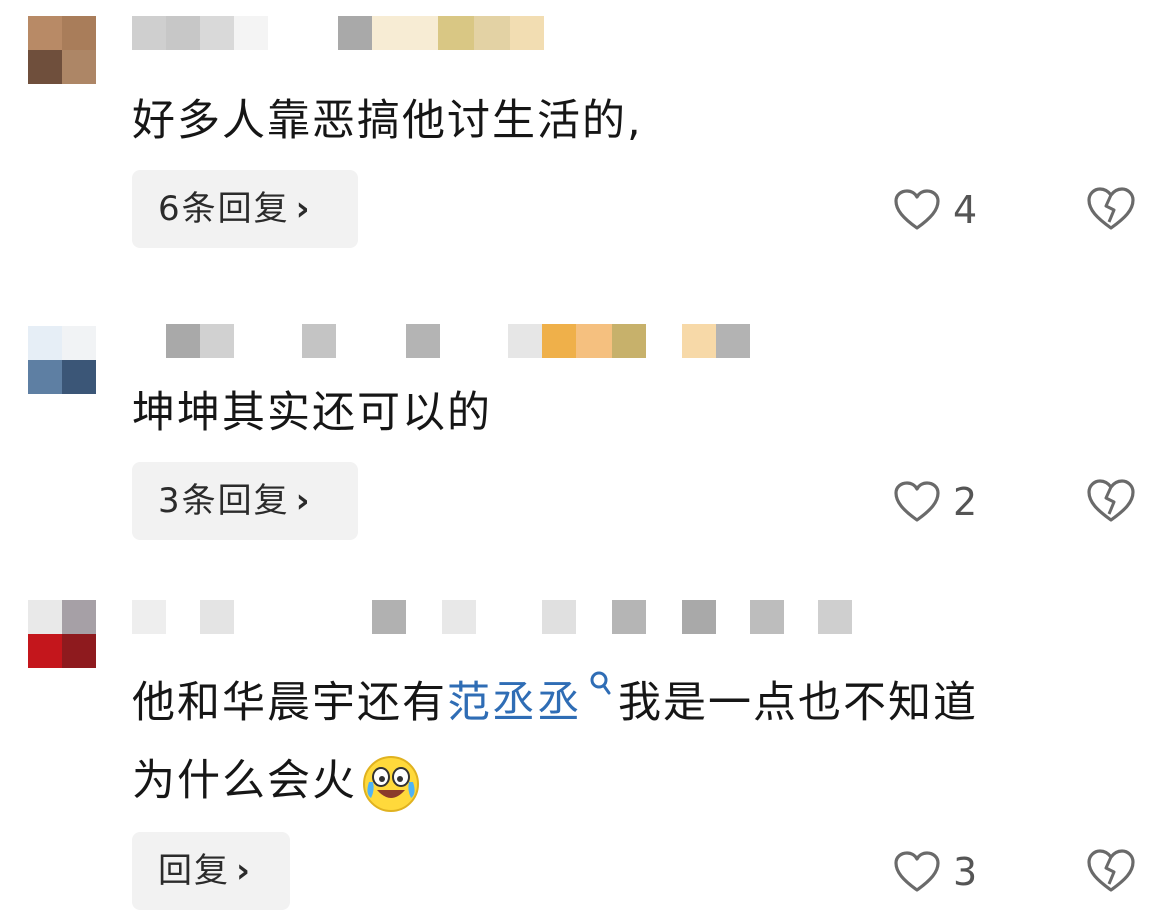 Image resolution: width=1152 pixels, height=910 pixels. Describe the element at coordinates (194, 871) in the screenshot. I see `reply-label: 回复` at that location.